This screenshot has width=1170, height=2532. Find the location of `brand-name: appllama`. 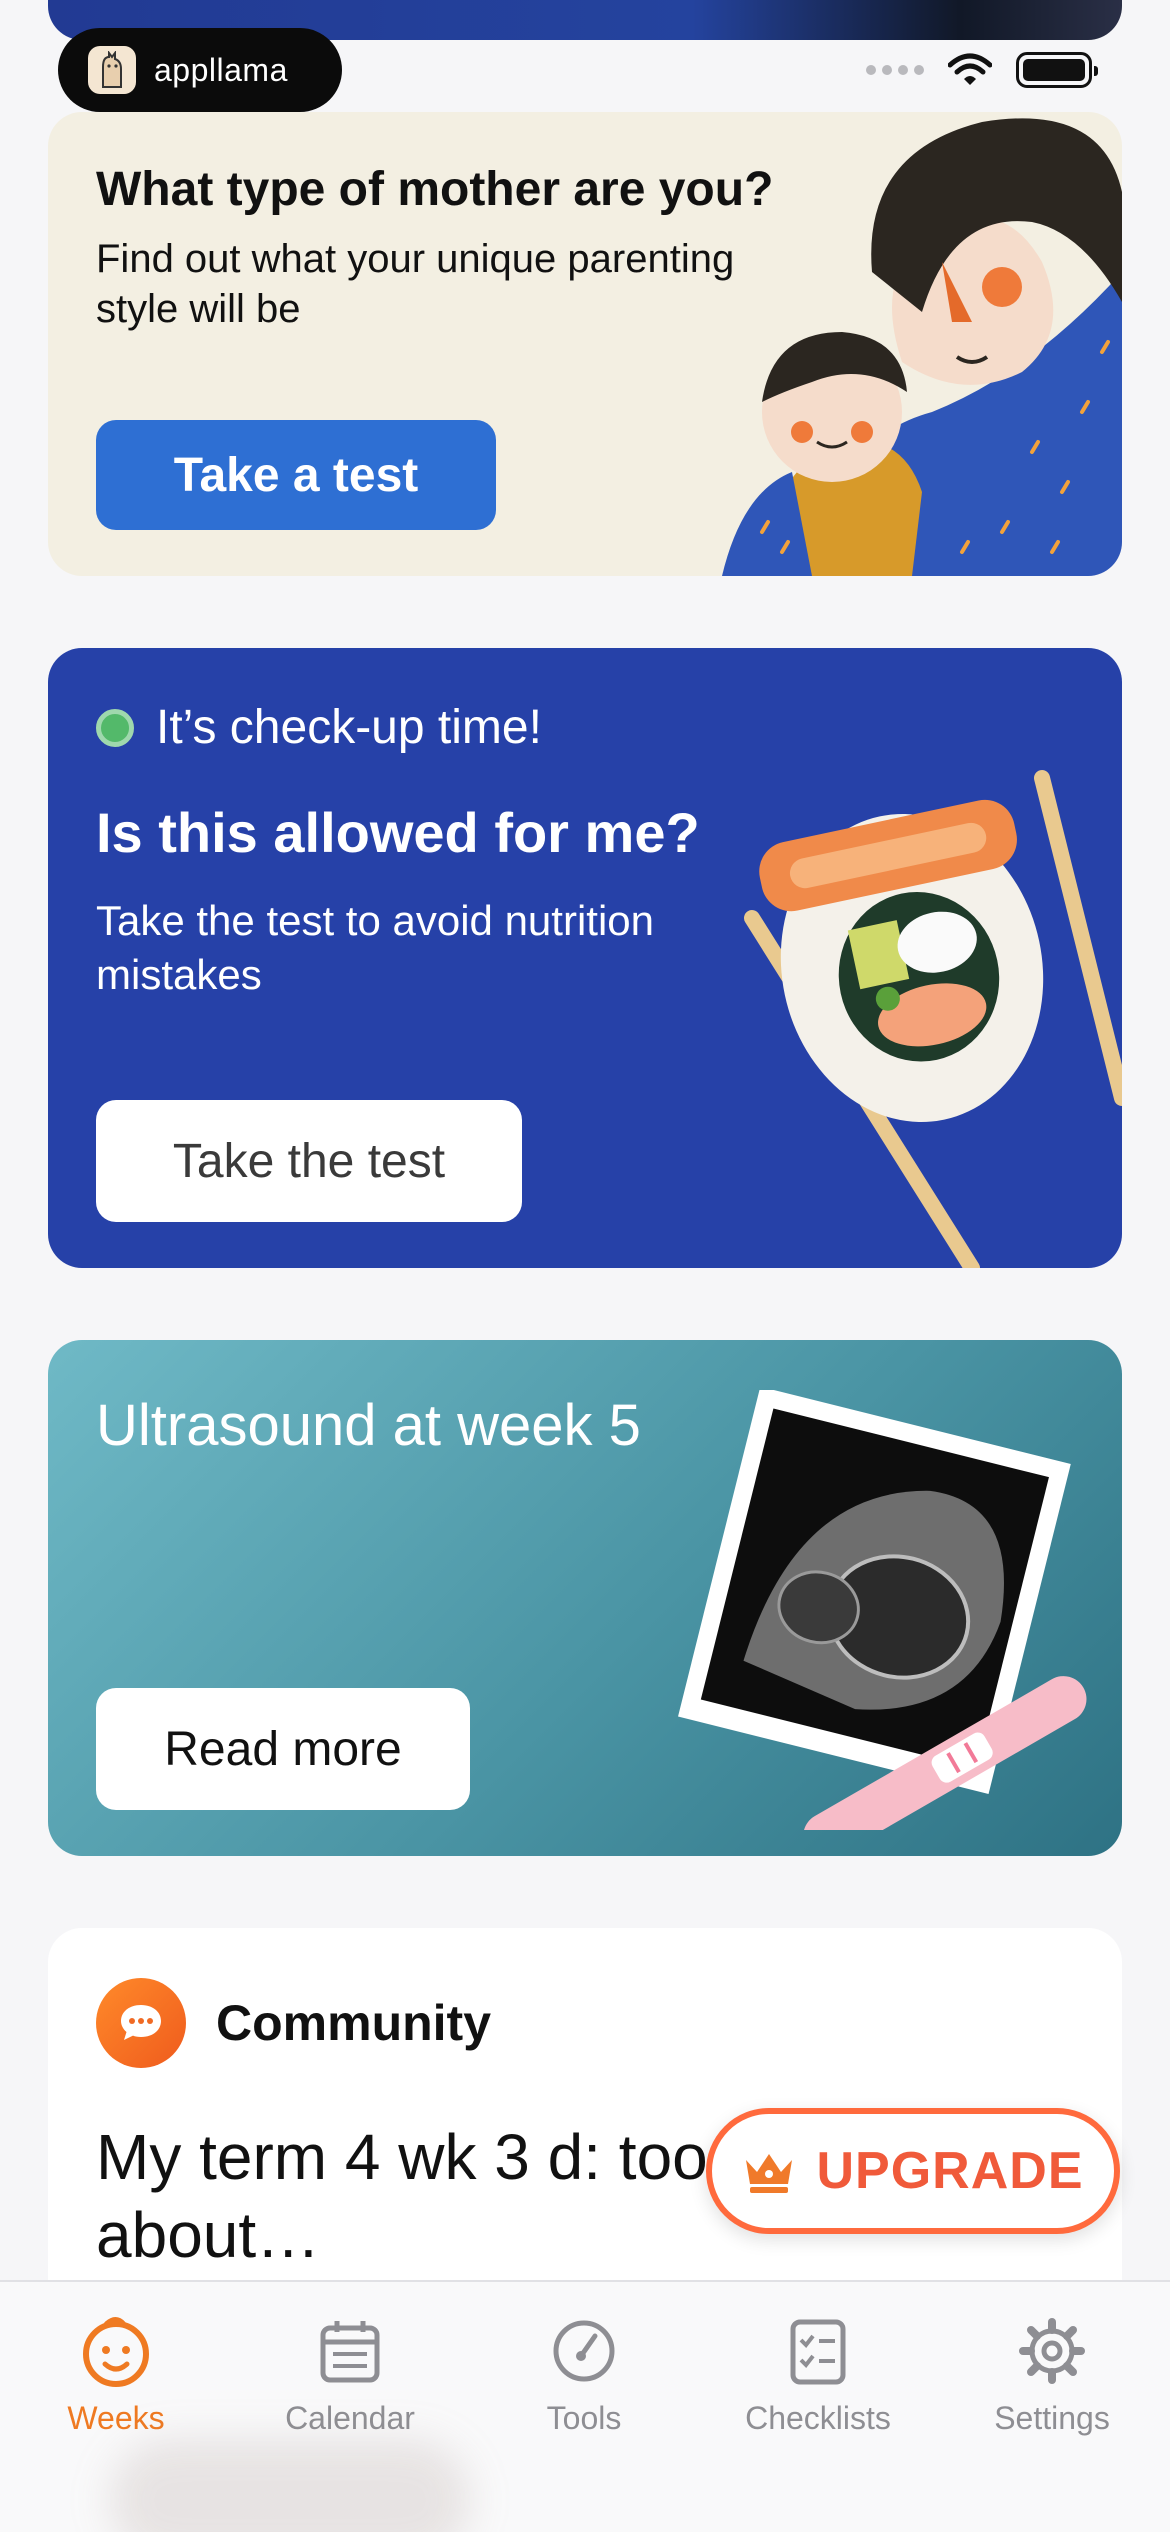

brand-name: appllama is located at coordinates (221, 69).